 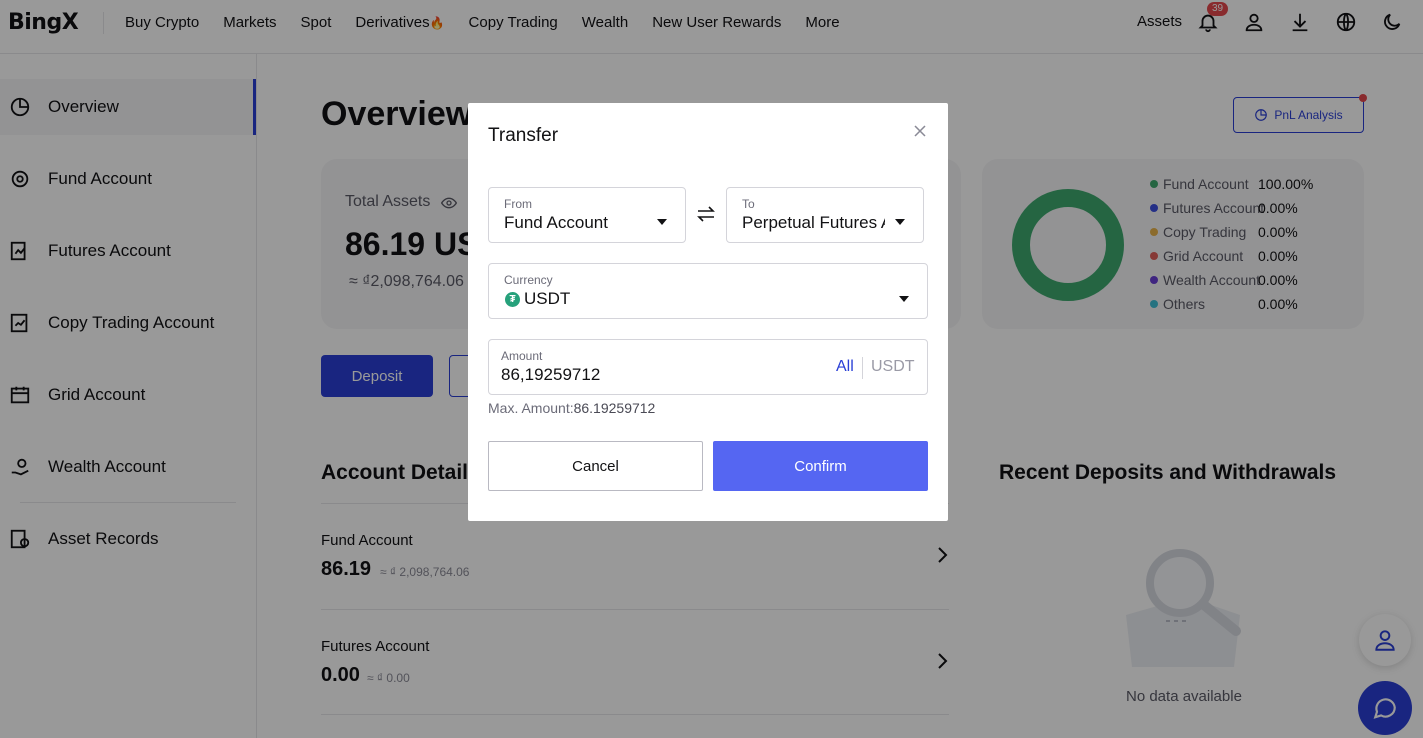 I want to click on to-value: Perpetual Futures A, so click(x=813, y=222).